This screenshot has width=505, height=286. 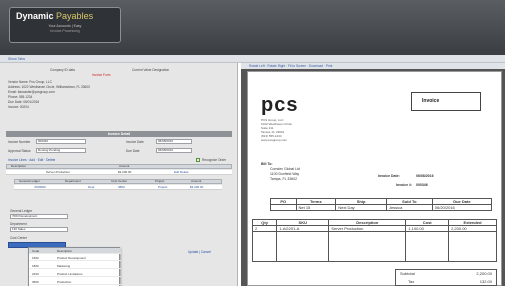 I want to click on company-id-label: Company ID data, so click(x=62, y=70).